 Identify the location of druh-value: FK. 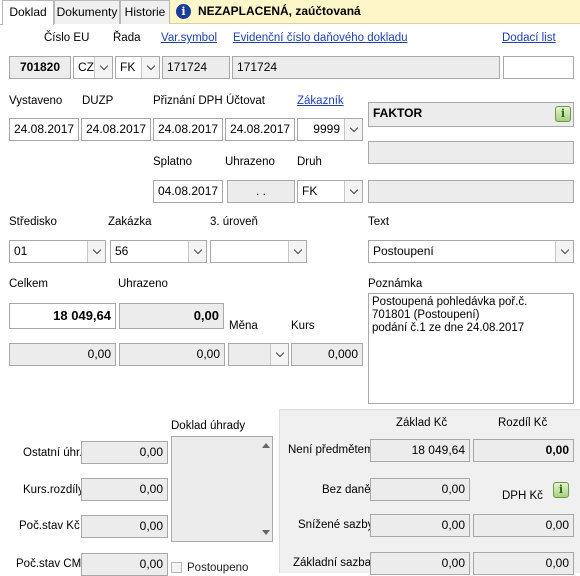
(310, 191).